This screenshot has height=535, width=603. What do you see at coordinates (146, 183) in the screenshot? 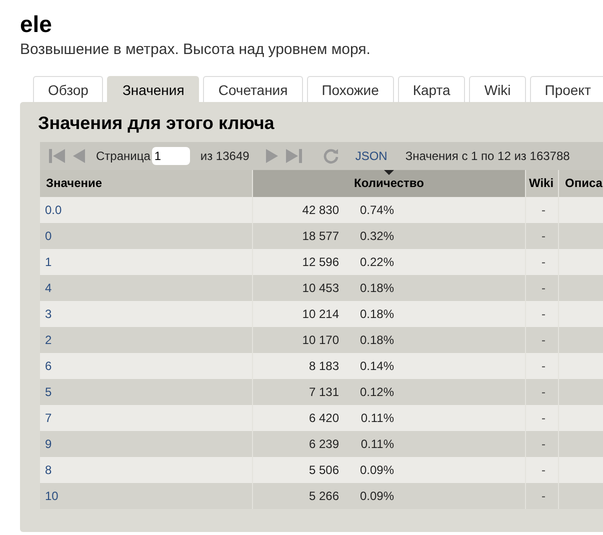
I see `column-header: Значение` at bounding box center [146, 183].